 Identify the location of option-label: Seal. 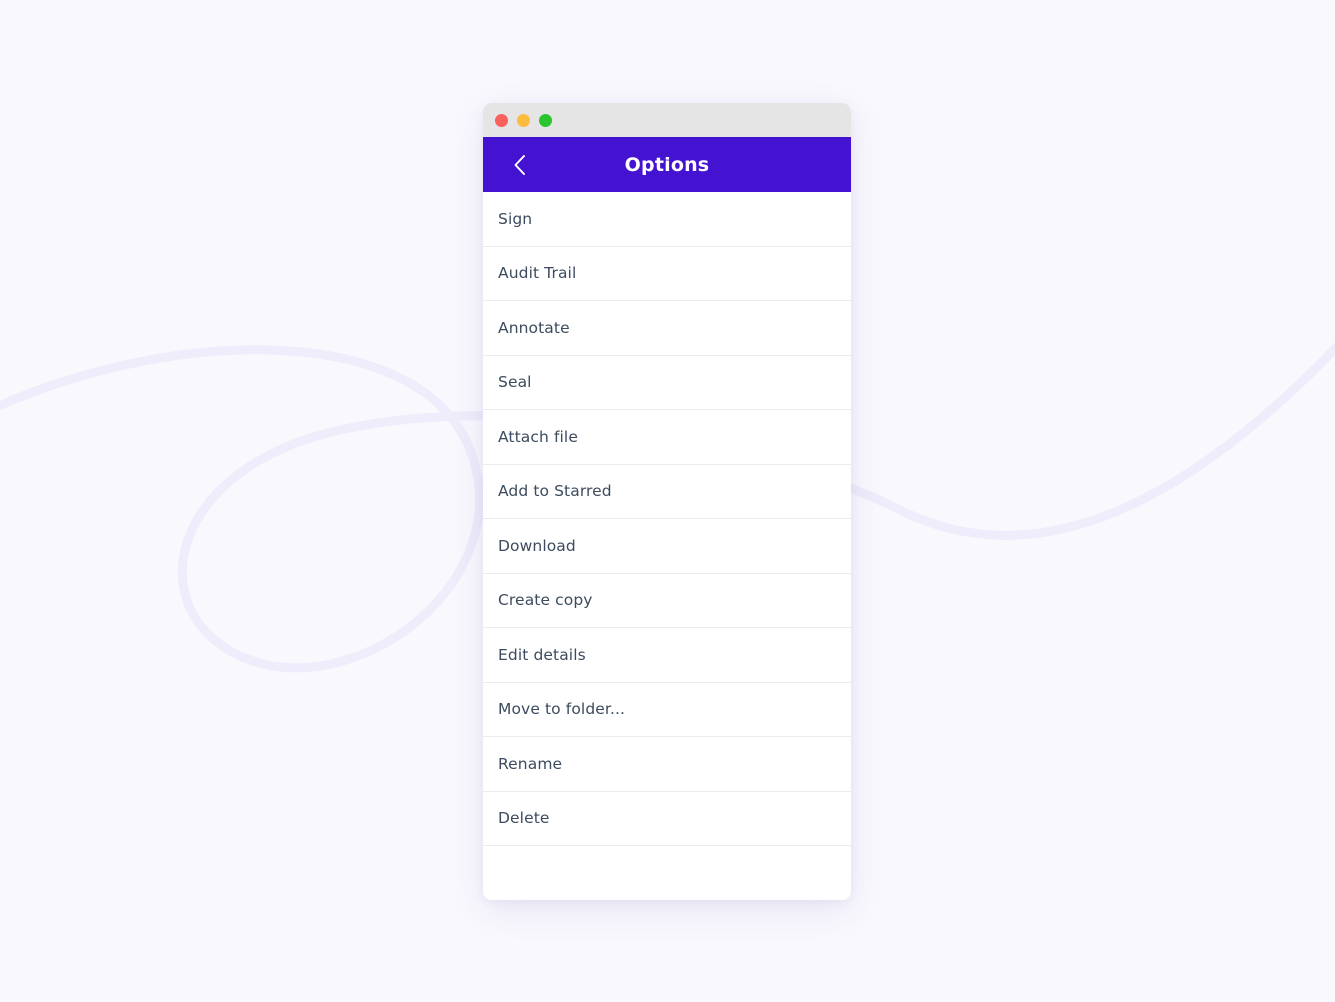
(515, 382).